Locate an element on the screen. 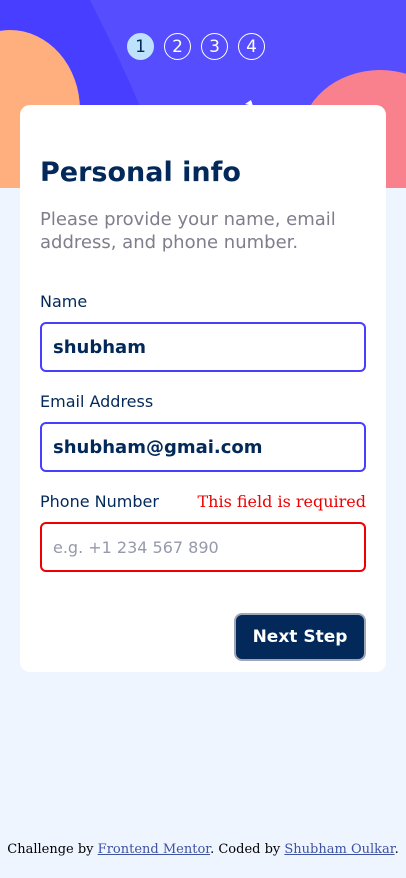 Image resolution: width=406 pixels, height=878 pixels. name-label: Name is located at coordinates (64, 301).